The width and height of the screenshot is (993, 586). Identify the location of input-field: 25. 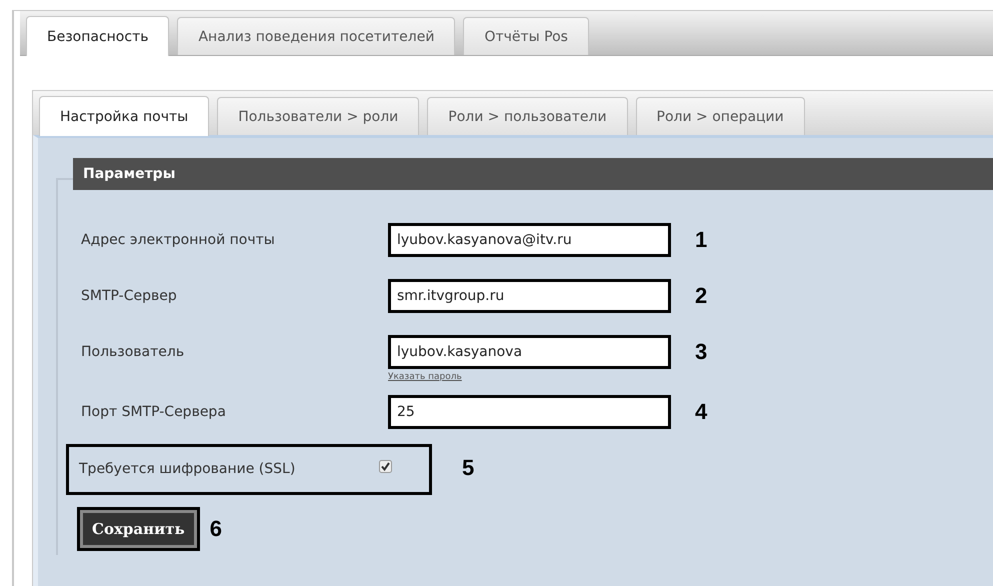
(529, 412).